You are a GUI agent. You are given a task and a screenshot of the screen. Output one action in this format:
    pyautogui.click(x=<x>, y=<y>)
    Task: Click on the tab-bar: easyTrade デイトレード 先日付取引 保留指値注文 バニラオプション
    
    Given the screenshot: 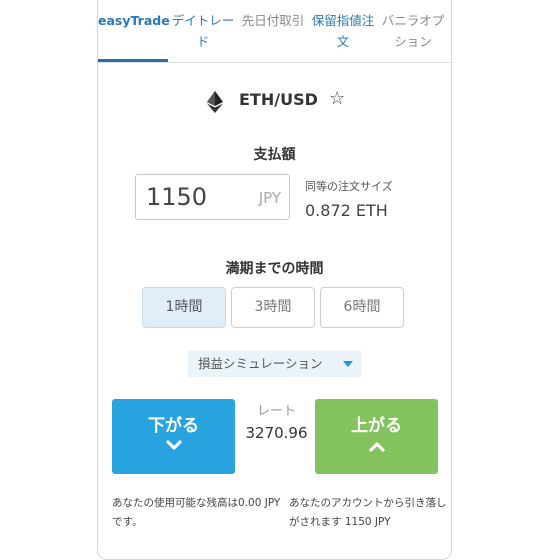 What is the action you would take?
    pyautogui.click(x=274, y=31)
    